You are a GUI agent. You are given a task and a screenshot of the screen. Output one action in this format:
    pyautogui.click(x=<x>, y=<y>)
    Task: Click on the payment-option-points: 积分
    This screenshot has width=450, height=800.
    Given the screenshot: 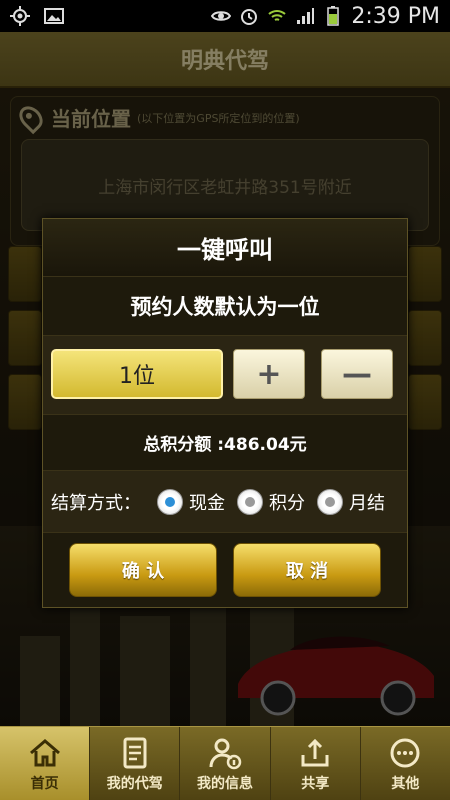 What is the action you would take?
    pyautogui.click(x=271, y=501)
    